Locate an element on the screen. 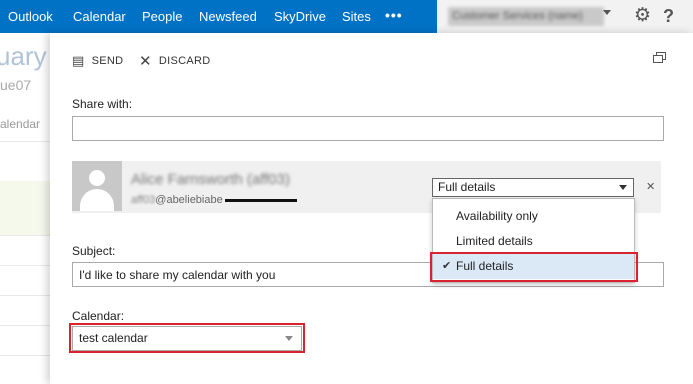 The width and height of the screenshot is (693, 384). background-band is located at coordinates (28, 208).